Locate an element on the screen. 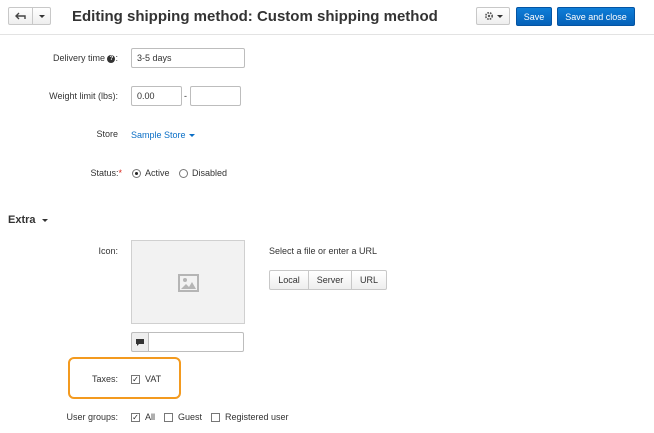 The width and height of the screenshot is (654, 433). back-arrow-icon is located at coordinates (20, 15).